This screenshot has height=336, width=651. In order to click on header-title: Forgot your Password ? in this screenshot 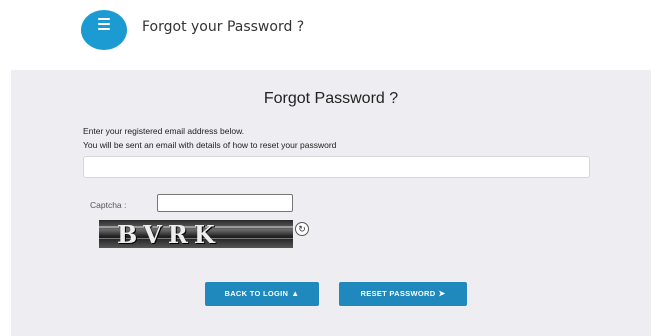, I will do `click(223, 27)`.